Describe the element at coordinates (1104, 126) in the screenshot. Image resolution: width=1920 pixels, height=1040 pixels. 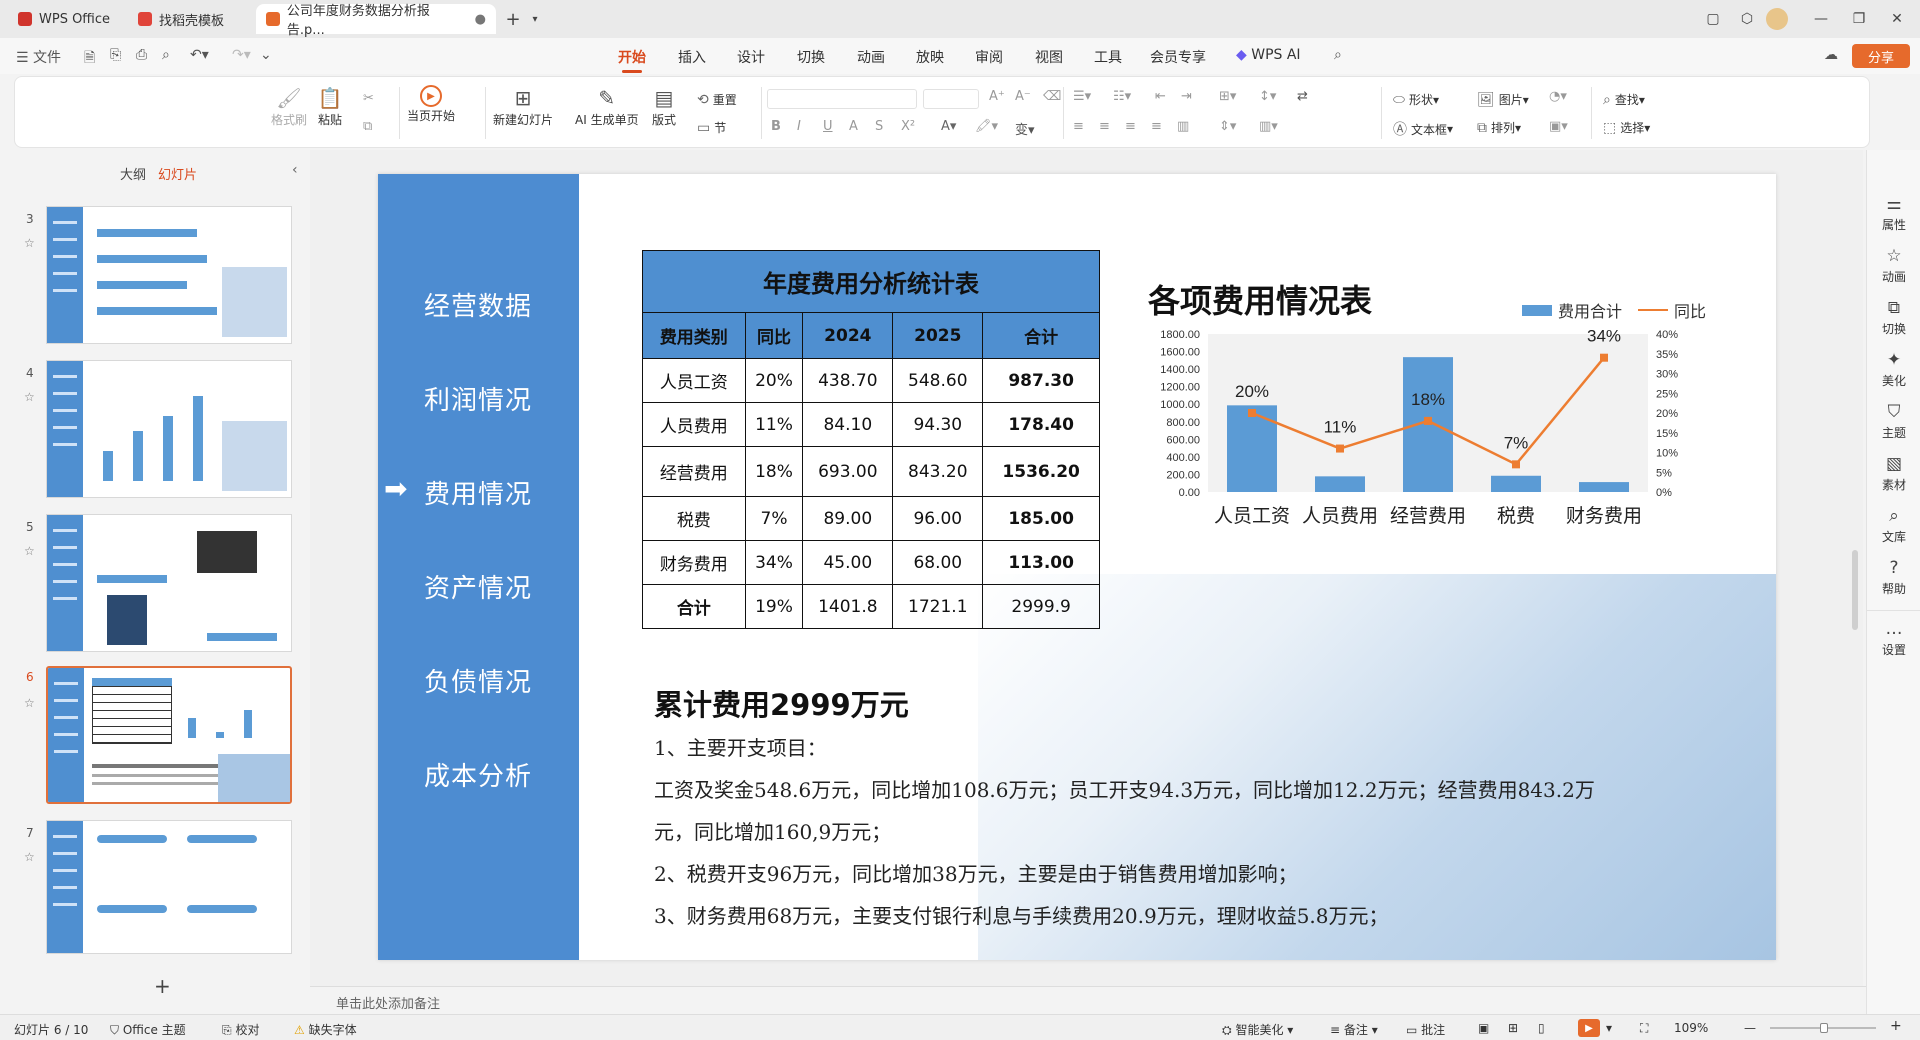
I see `align-center-icon: ≡` at that location.